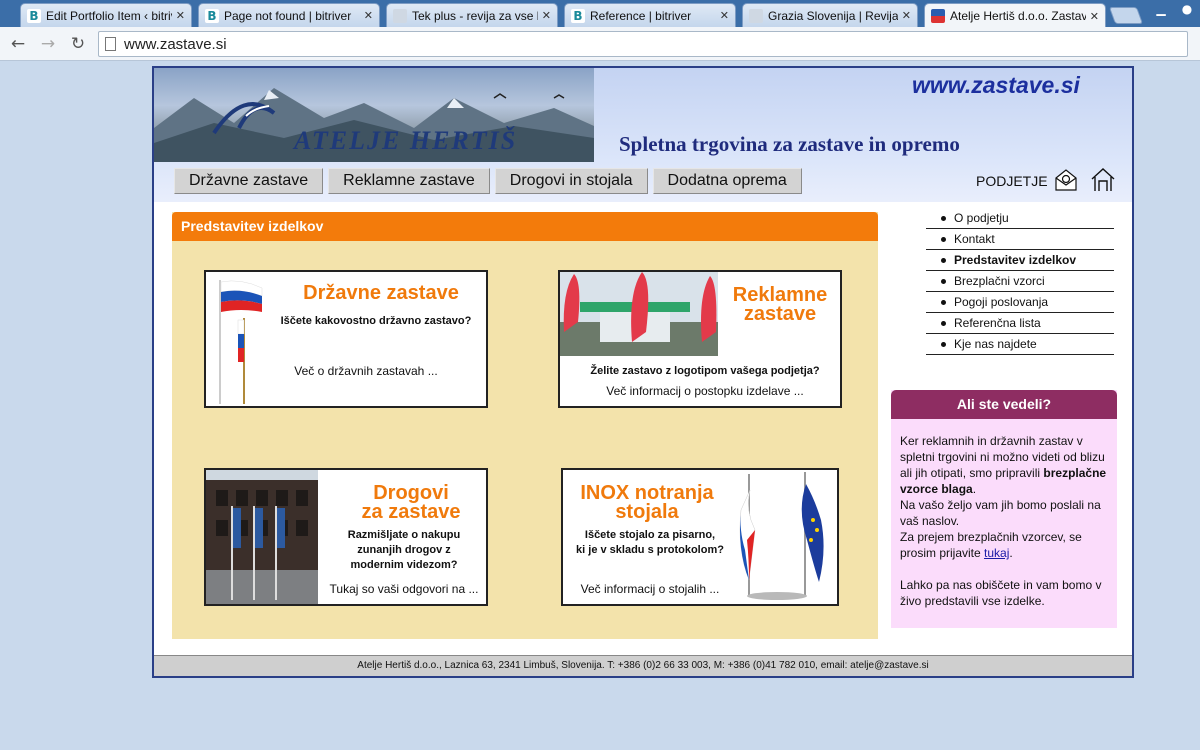  I want to click on podjetje-link: PODJETJE, so click(1012, 181).